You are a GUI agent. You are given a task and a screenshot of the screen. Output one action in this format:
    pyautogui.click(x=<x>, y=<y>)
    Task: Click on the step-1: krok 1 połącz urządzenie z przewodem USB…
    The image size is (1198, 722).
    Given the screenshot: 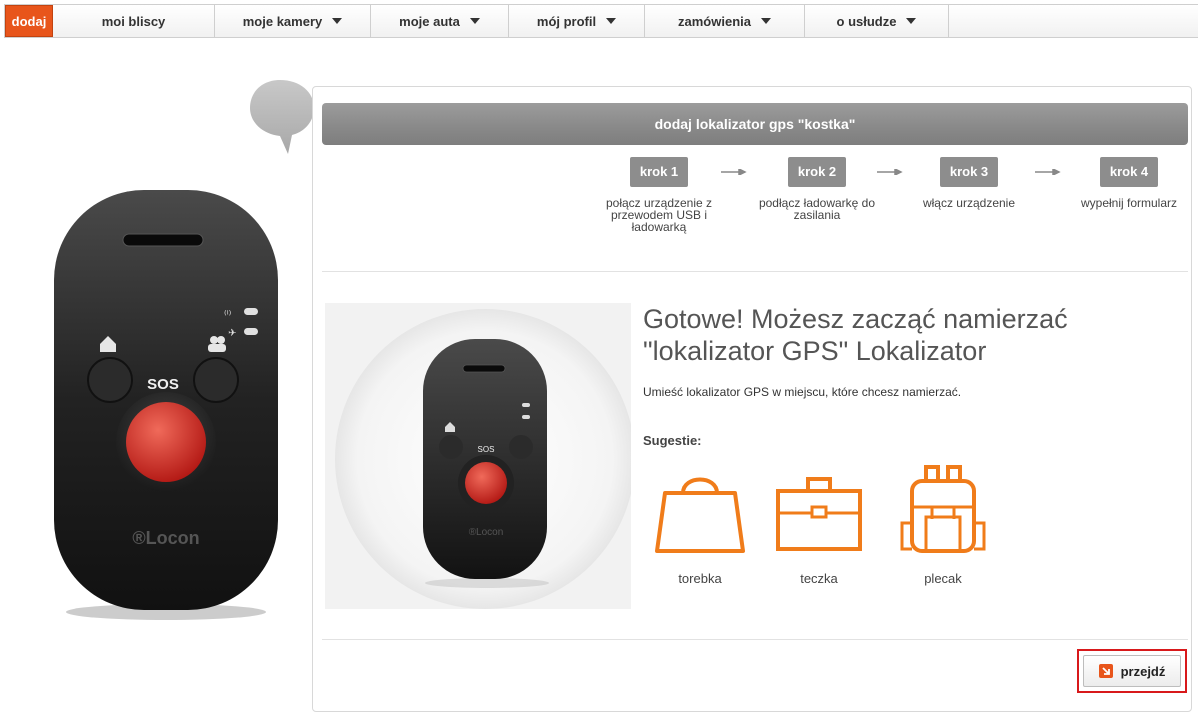 What is the action you would take?
    pyautogui.click(x=659, y=195)
    